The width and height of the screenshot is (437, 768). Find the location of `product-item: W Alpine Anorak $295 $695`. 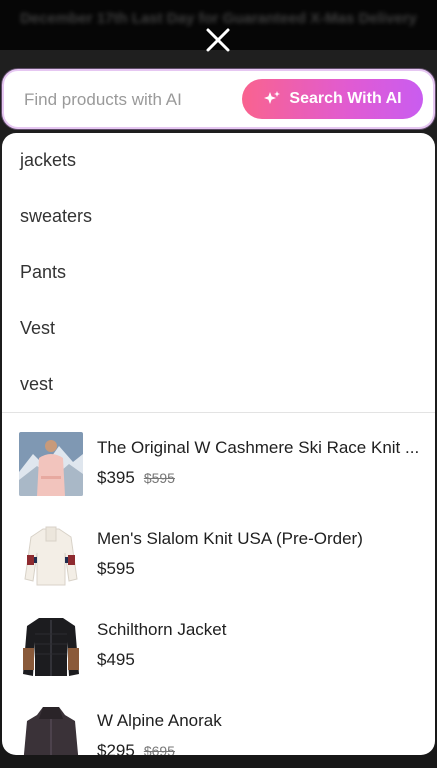

product-item: W Alpine Anorak $295 $695 is located at coordinates (218, 730).